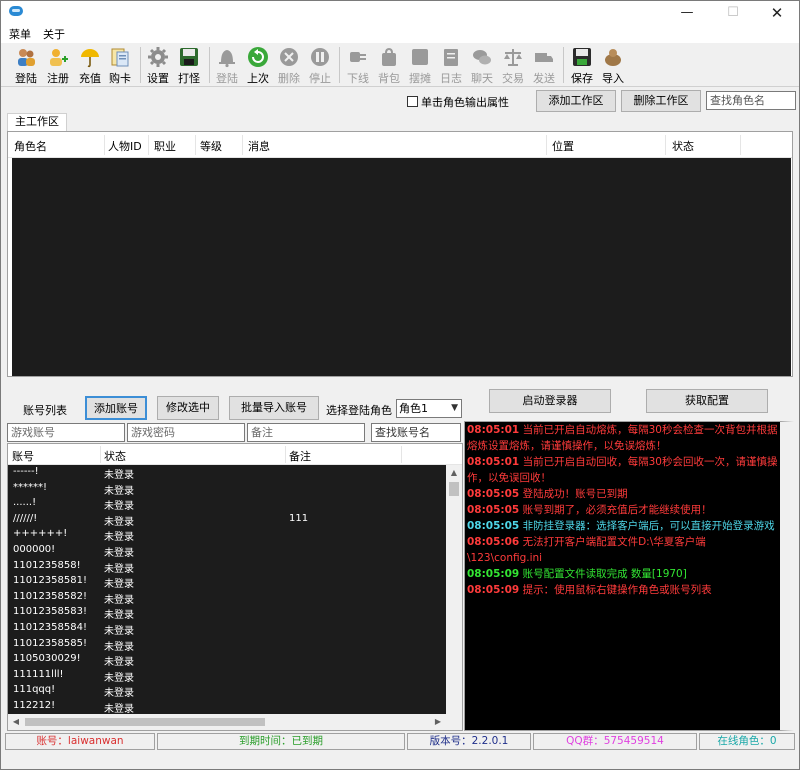  I want to click on delete-button: 删除, so click(289, 65).